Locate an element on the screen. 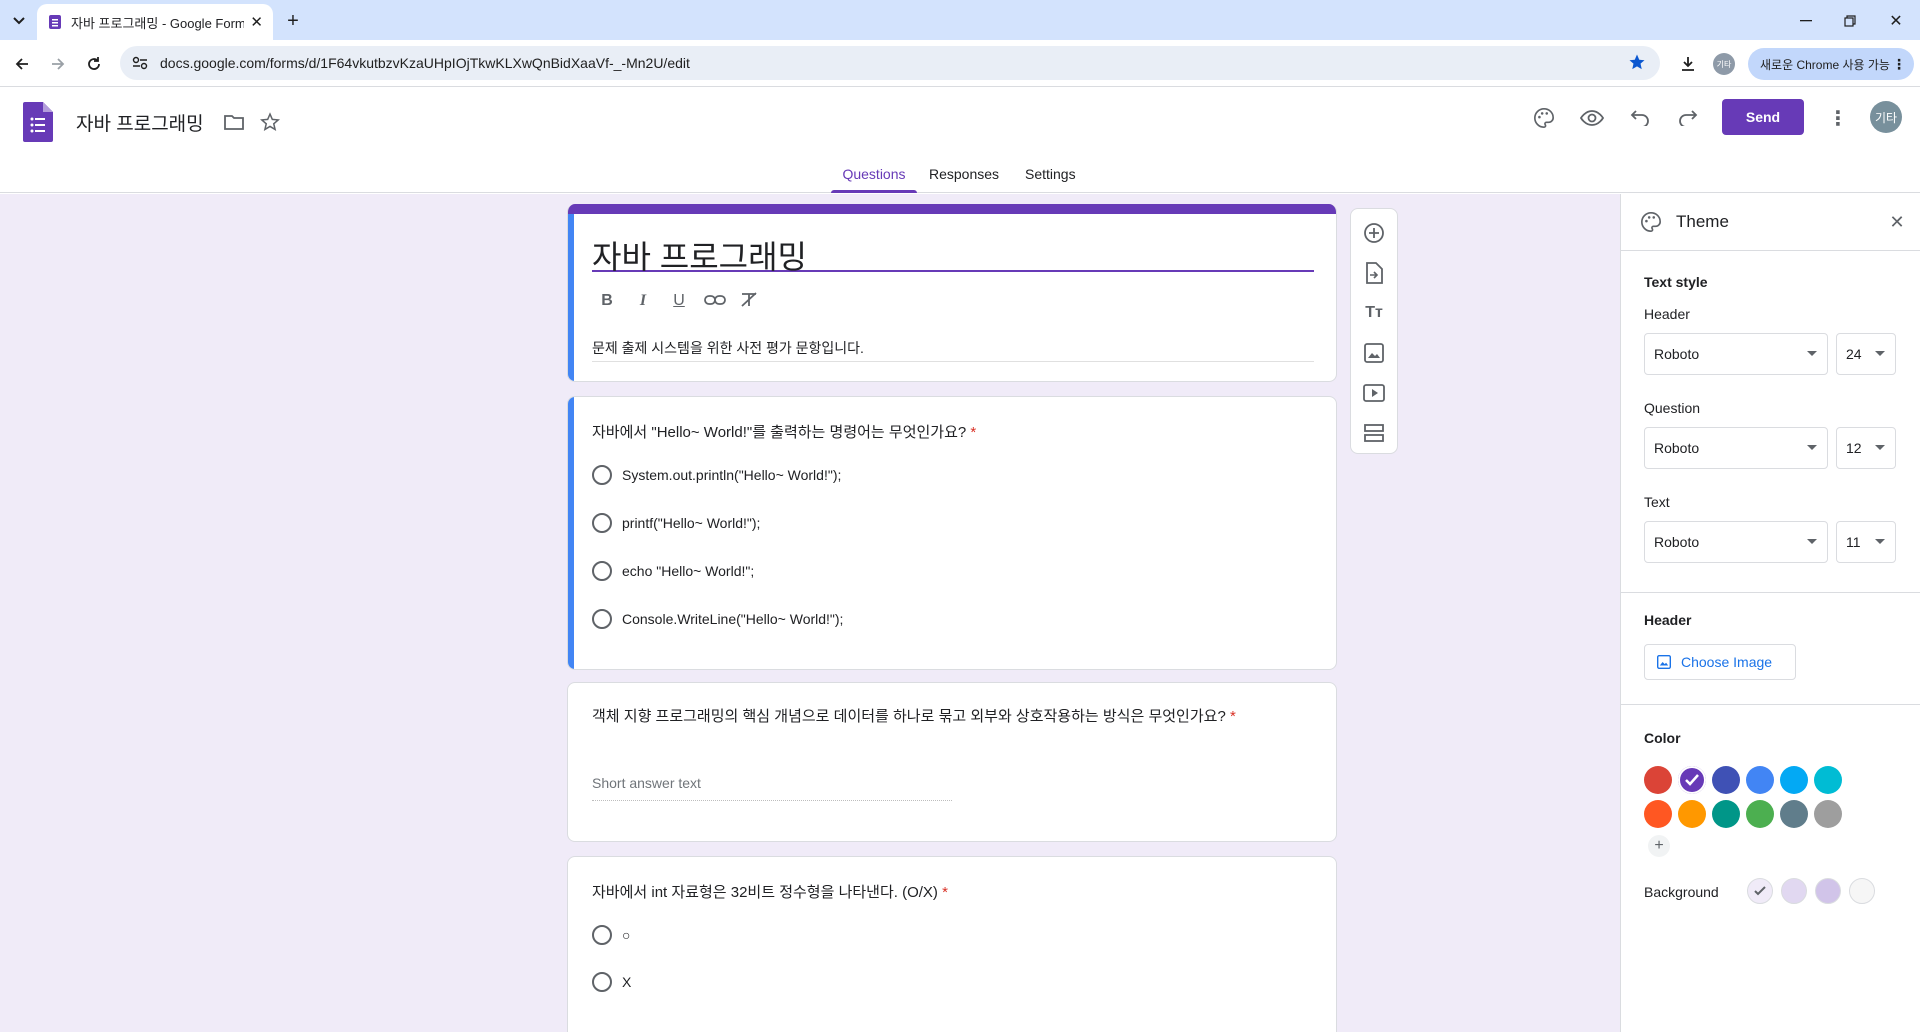 This screenshot has width=1920, height=1032. header-image-section-label: Header is located at coordinates (1668, 620).